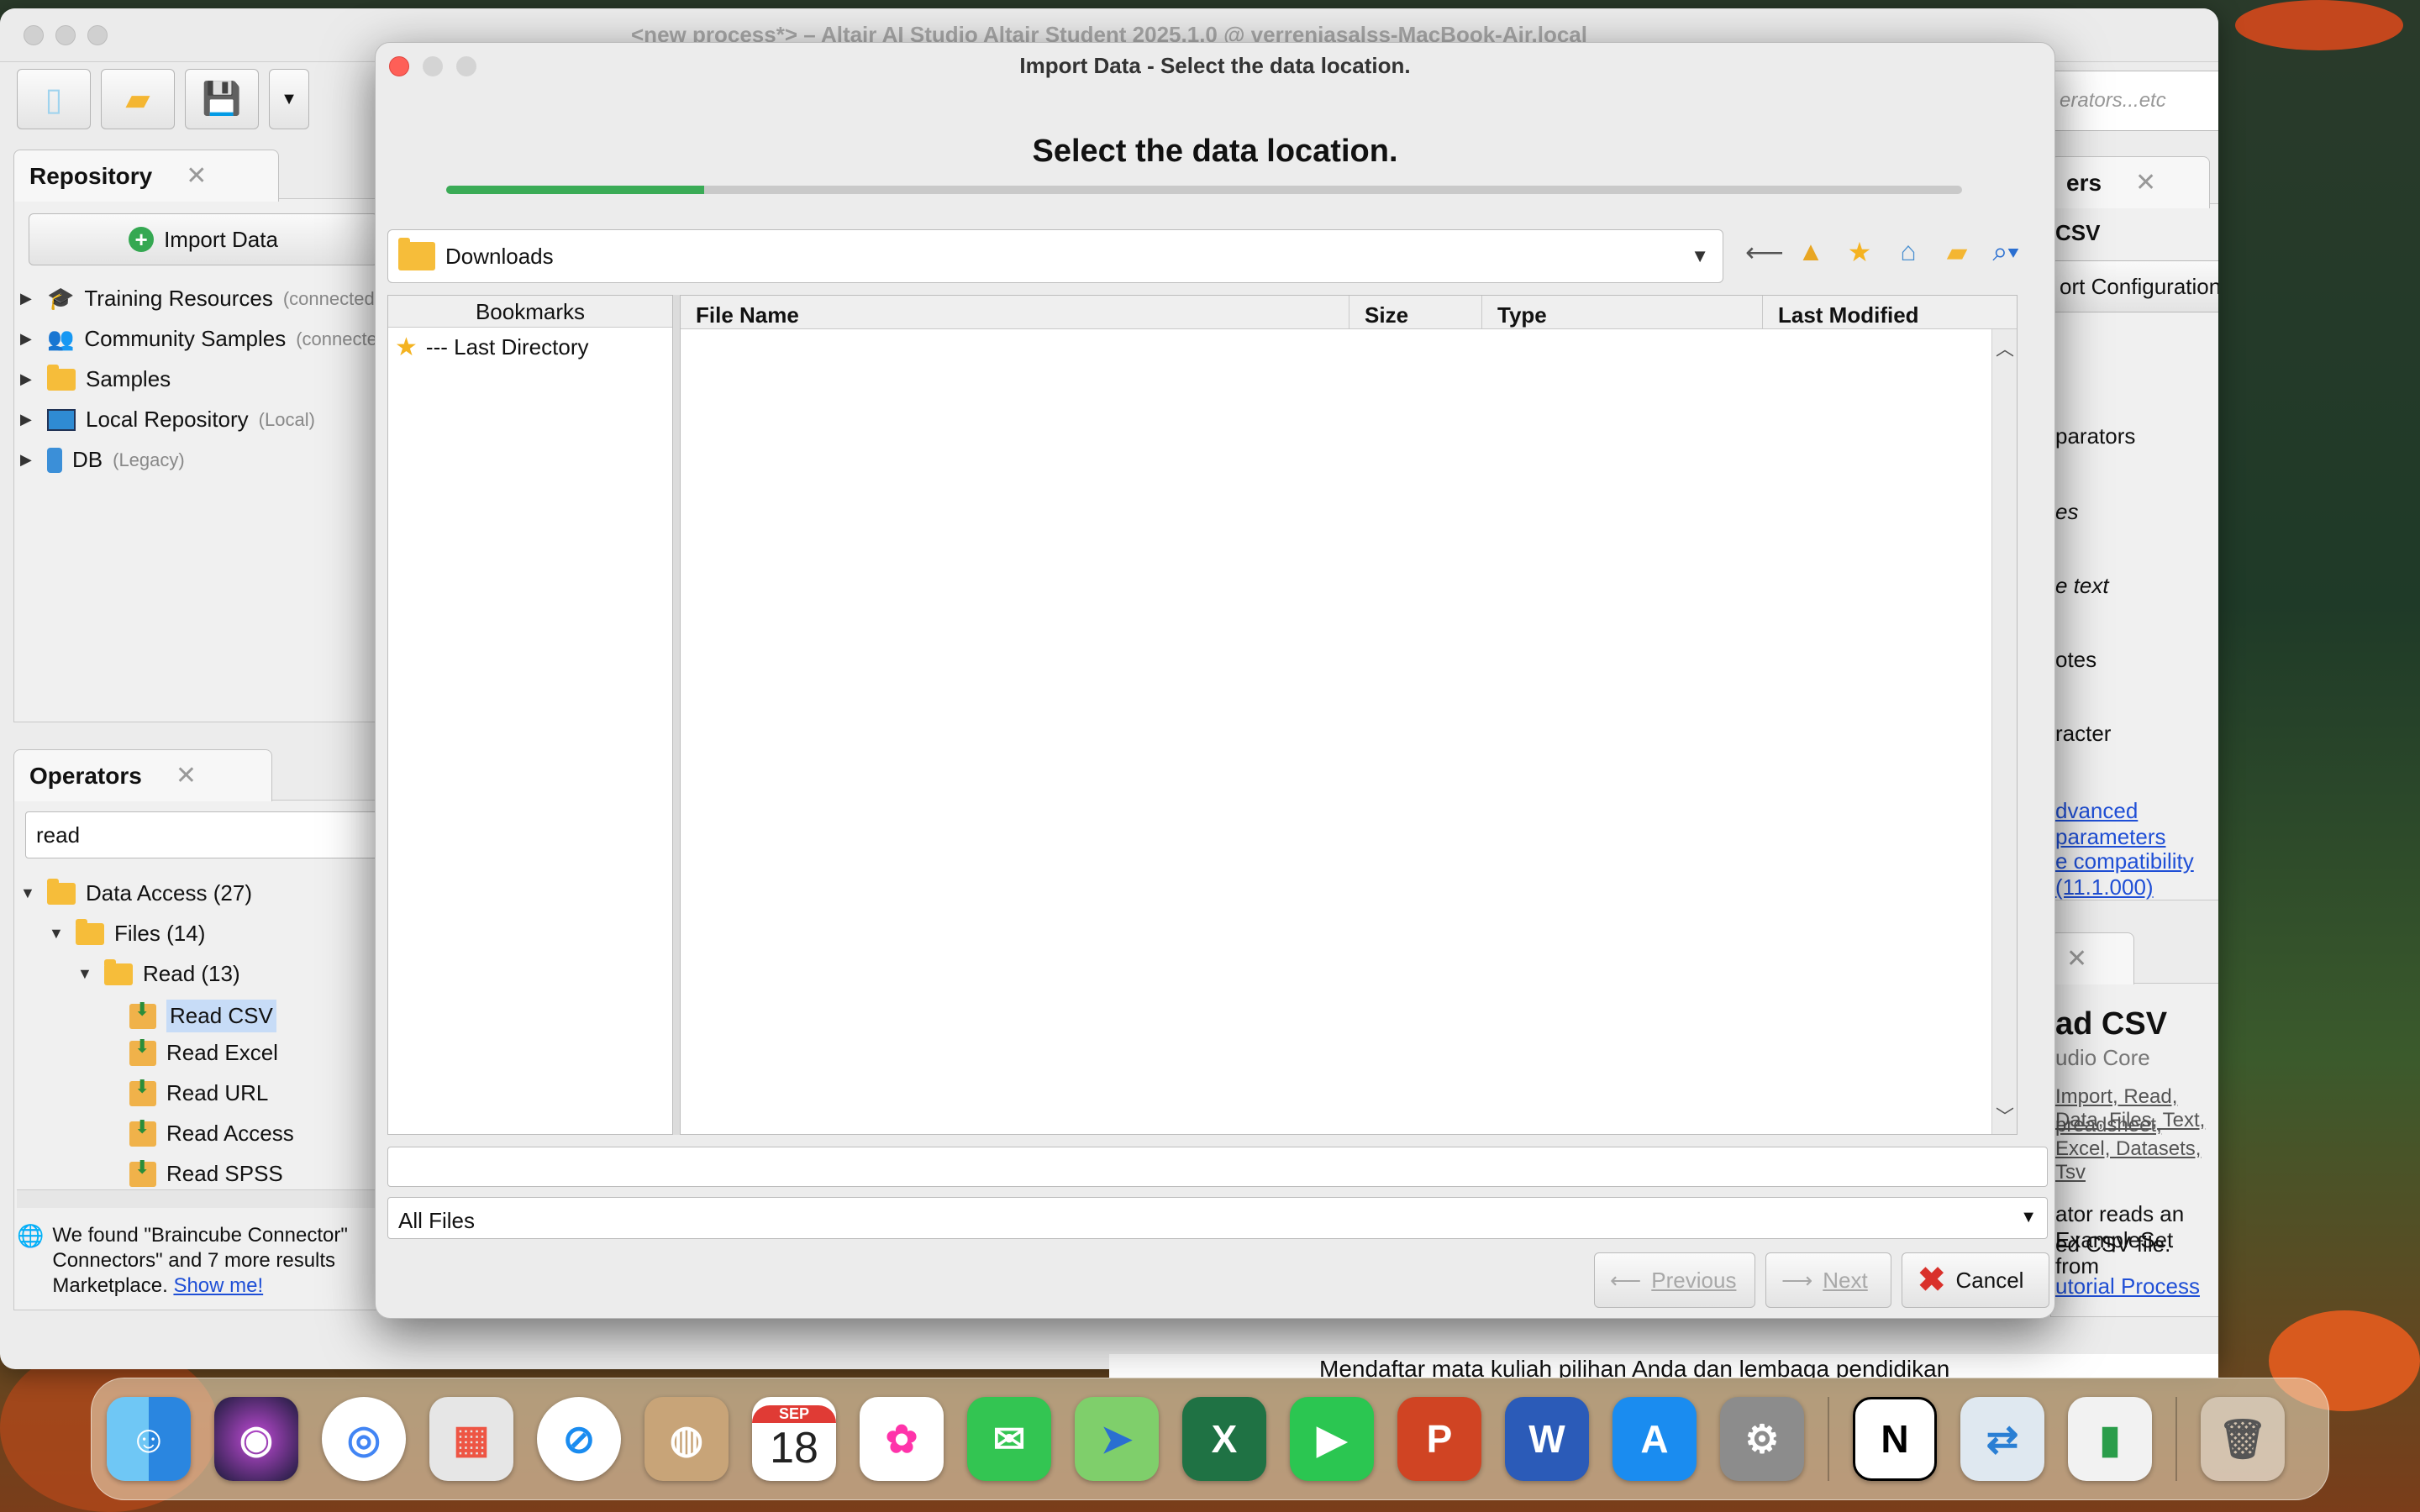 Image resolution: width=2420 pixels, height=1512 pixels. Describe the element at coordinates (2004, 731) in the screenshot. I see `file-list-scrollbar: ︿ ﹀` at that location.